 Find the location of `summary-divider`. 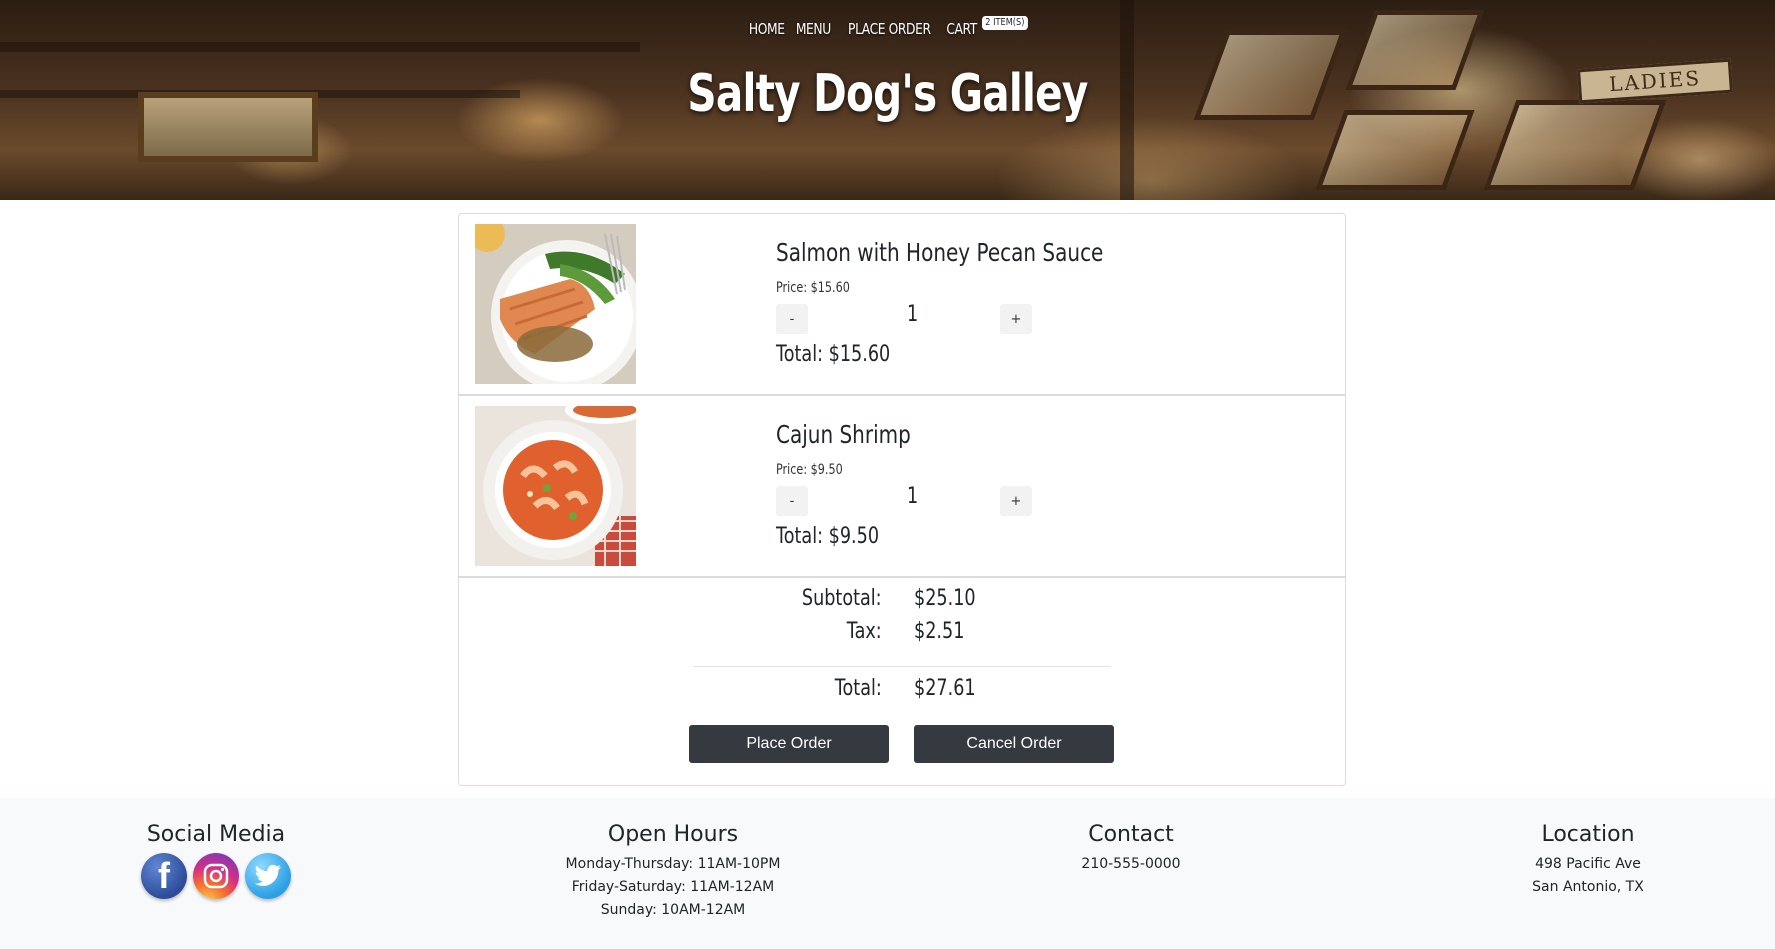

summary-divider is located at coordinates (902, 666).